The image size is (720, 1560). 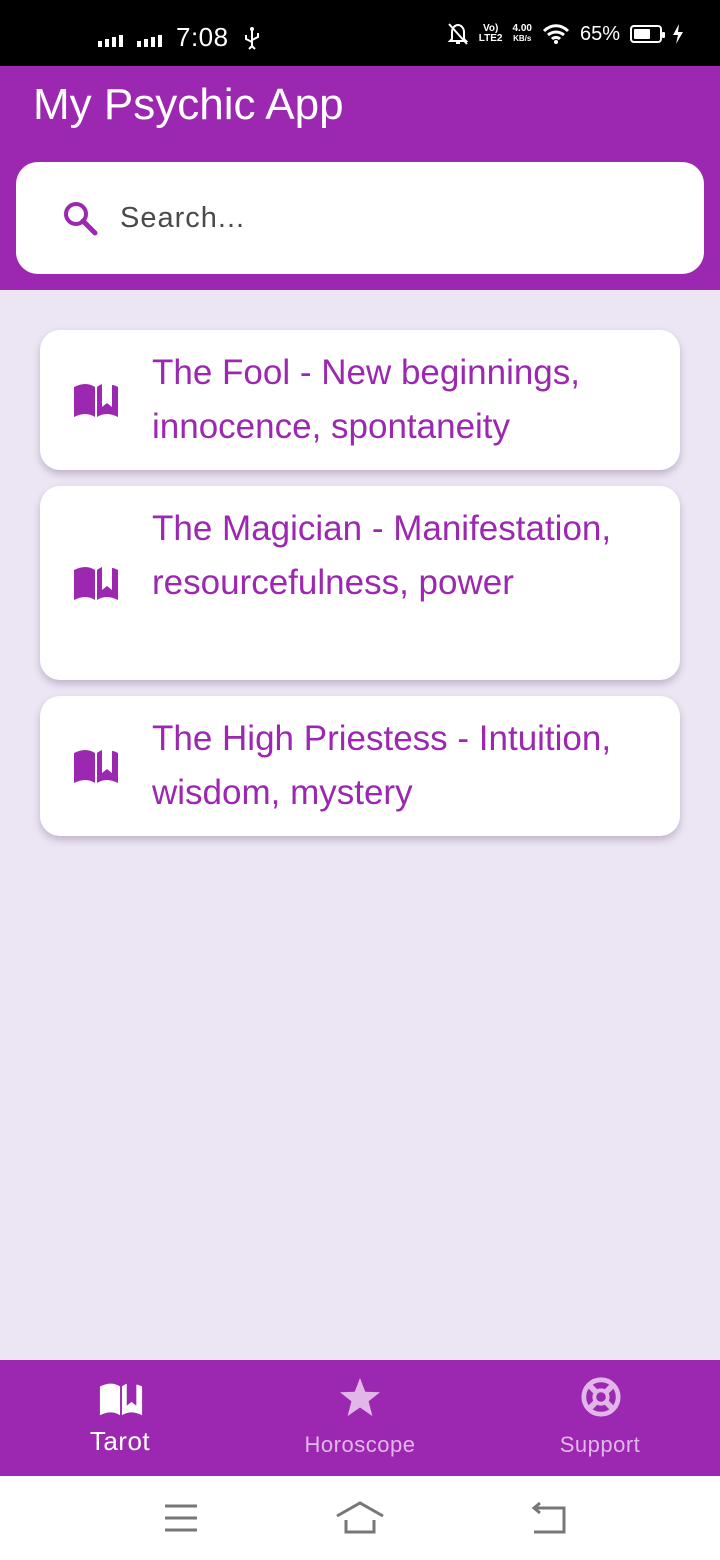 I want to click on network-speed: 4.00 KB/s, so click(x=522, y=33).